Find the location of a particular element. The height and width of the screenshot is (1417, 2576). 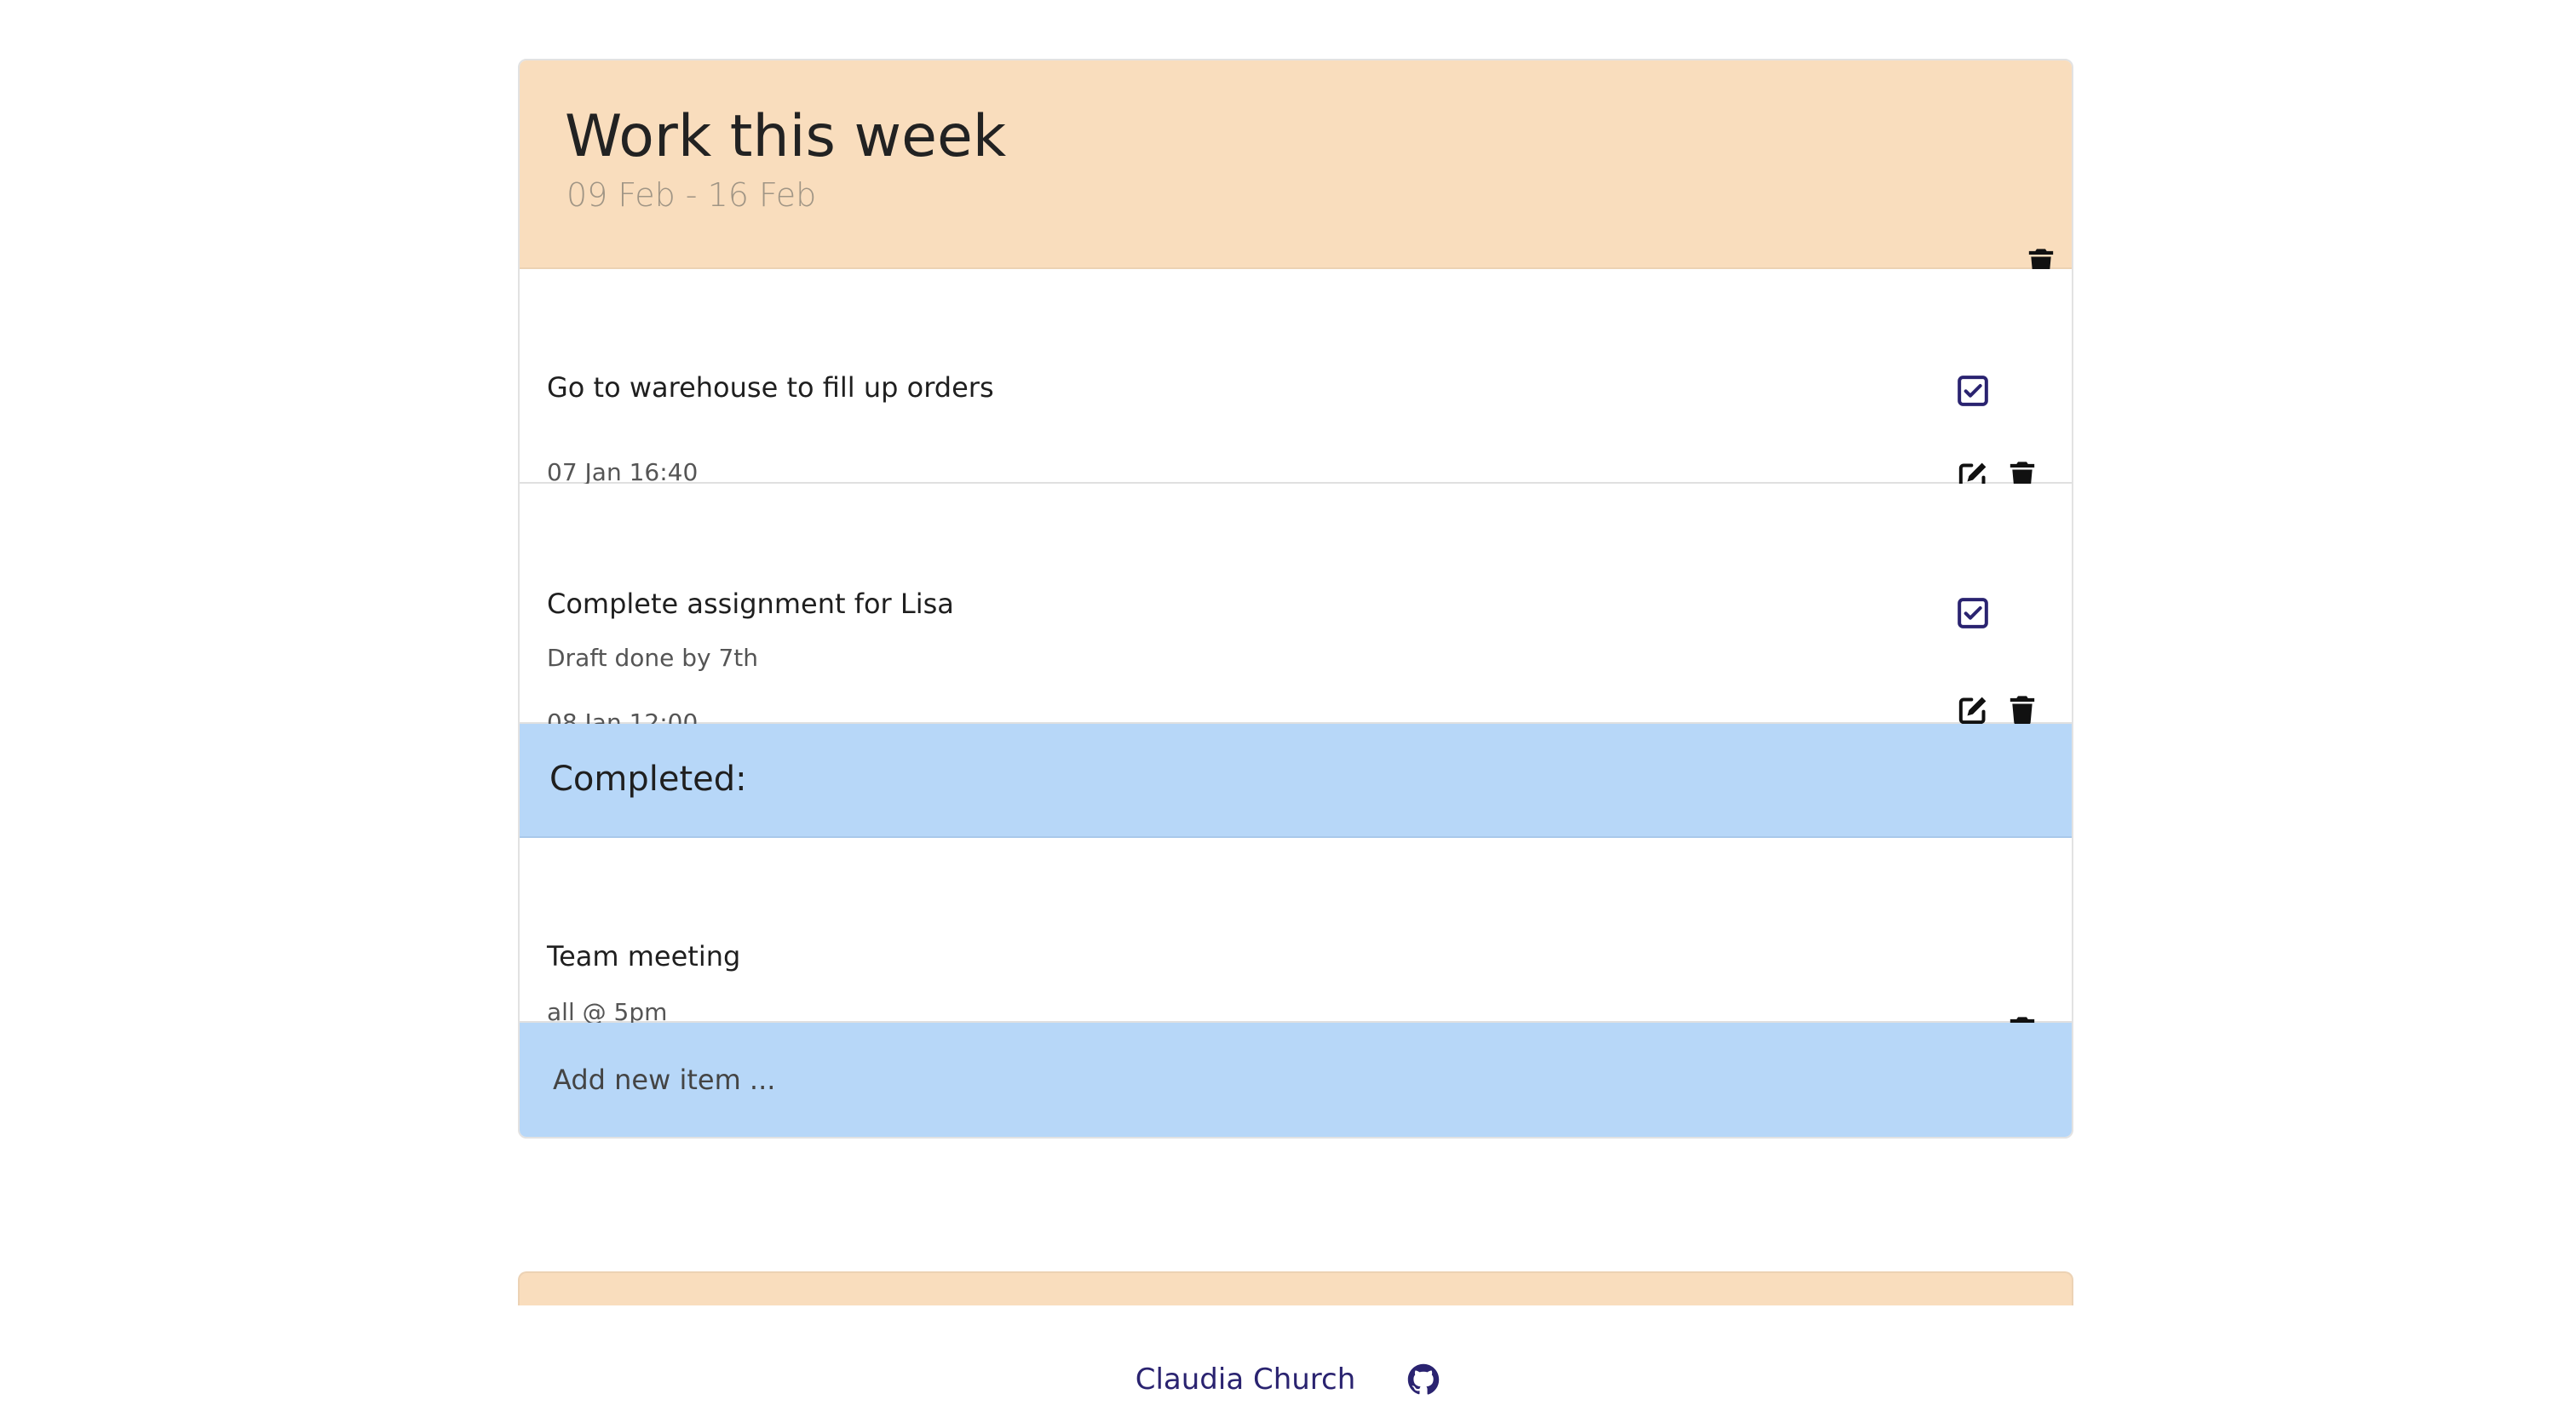

author-link: Claudia Church is located at coordinates (1246, 1379).